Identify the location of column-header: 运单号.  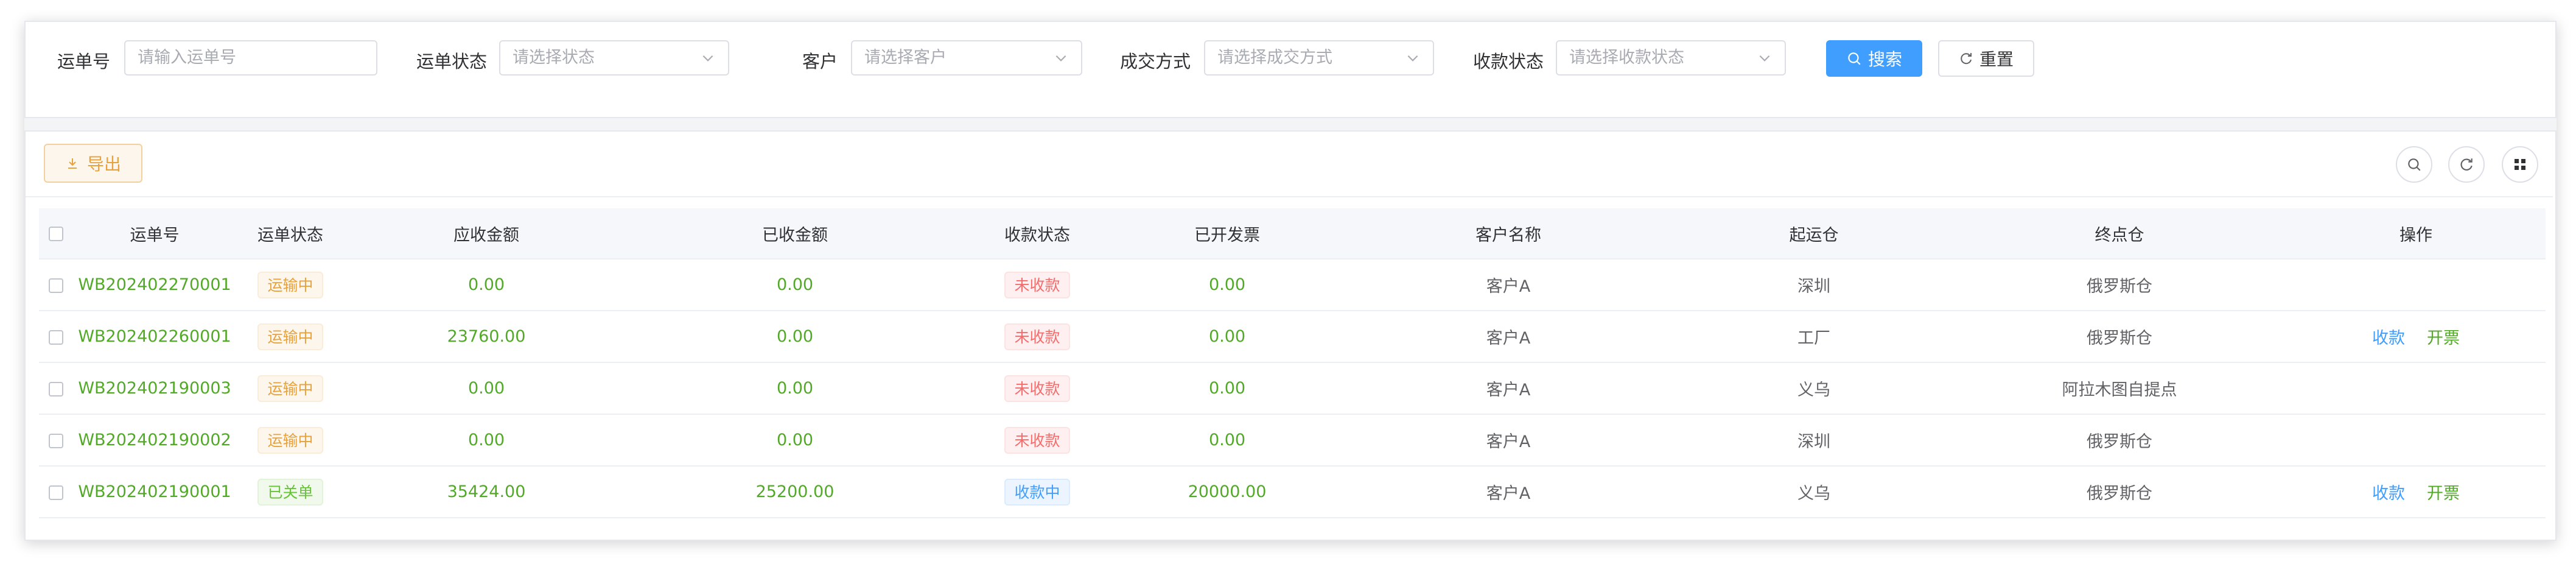
(154, 234).